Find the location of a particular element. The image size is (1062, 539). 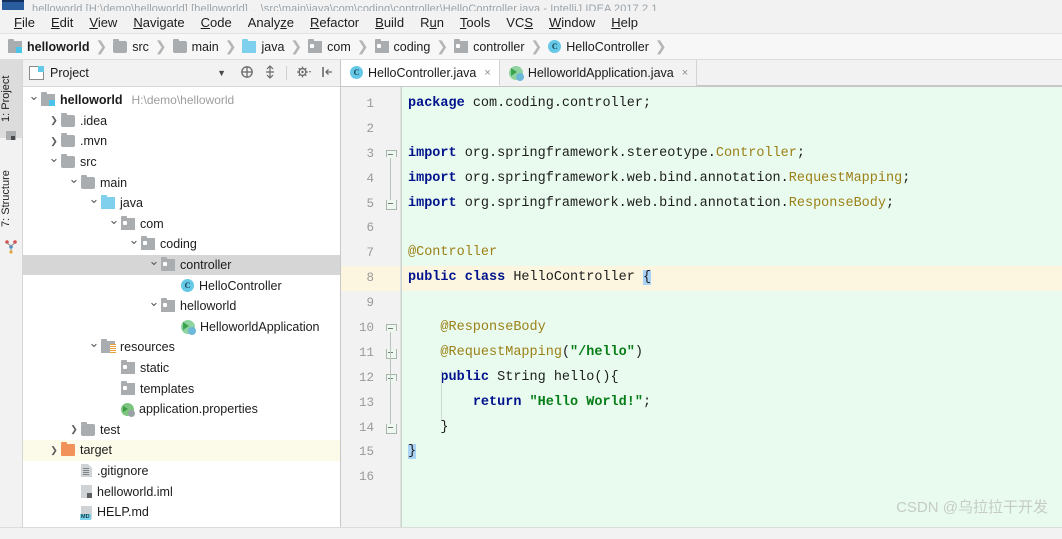

code-folding-gutter is located at coordinates (392, 307).